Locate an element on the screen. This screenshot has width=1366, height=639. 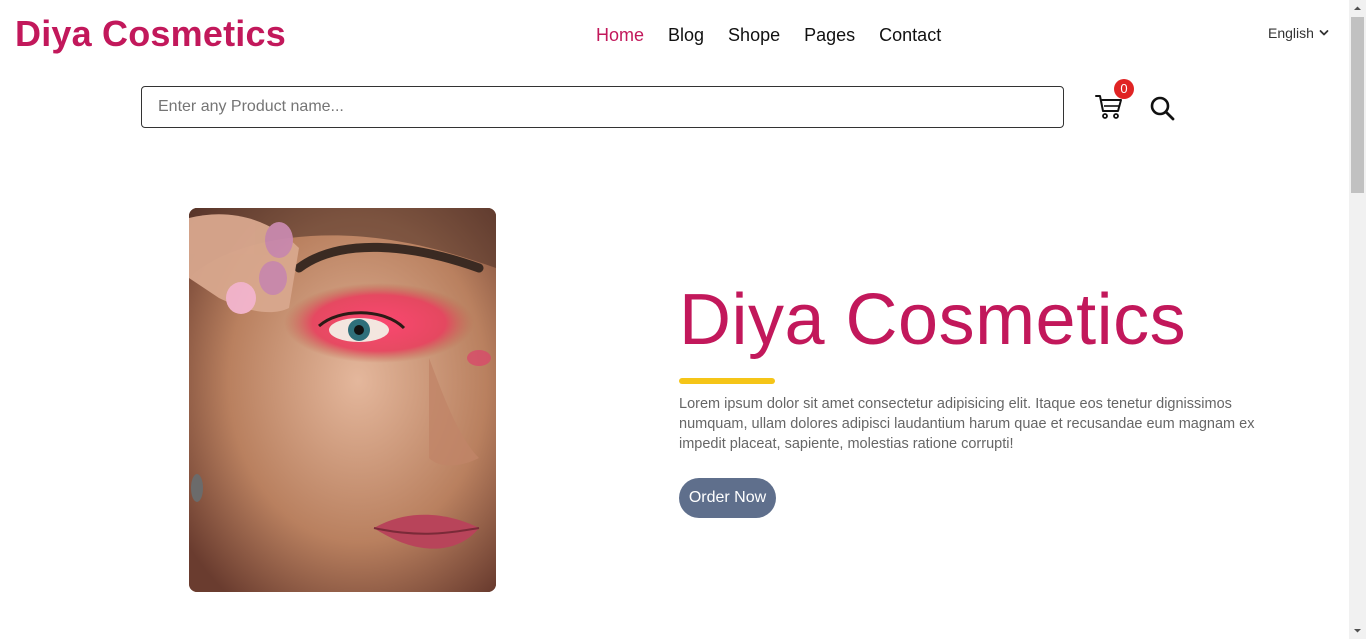
title-underline is located at coordinates (727, 381).